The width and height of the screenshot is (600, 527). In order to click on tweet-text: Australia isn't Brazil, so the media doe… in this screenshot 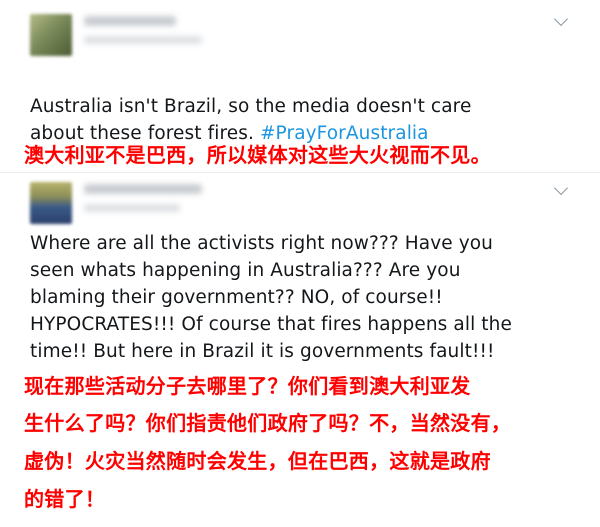, I will do `click(250, 106)`.